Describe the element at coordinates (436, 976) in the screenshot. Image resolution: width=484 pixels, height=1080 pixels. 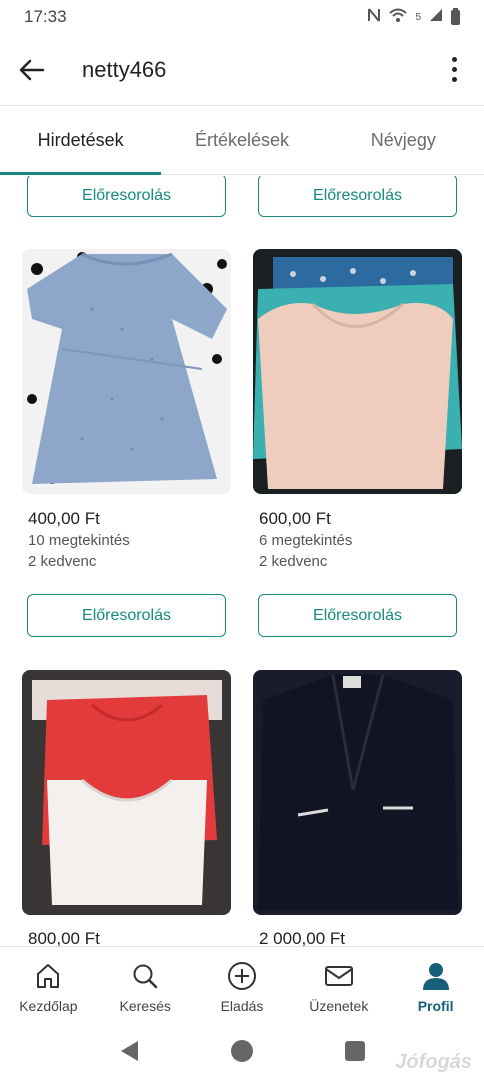
I see `profile-icon` at that location.